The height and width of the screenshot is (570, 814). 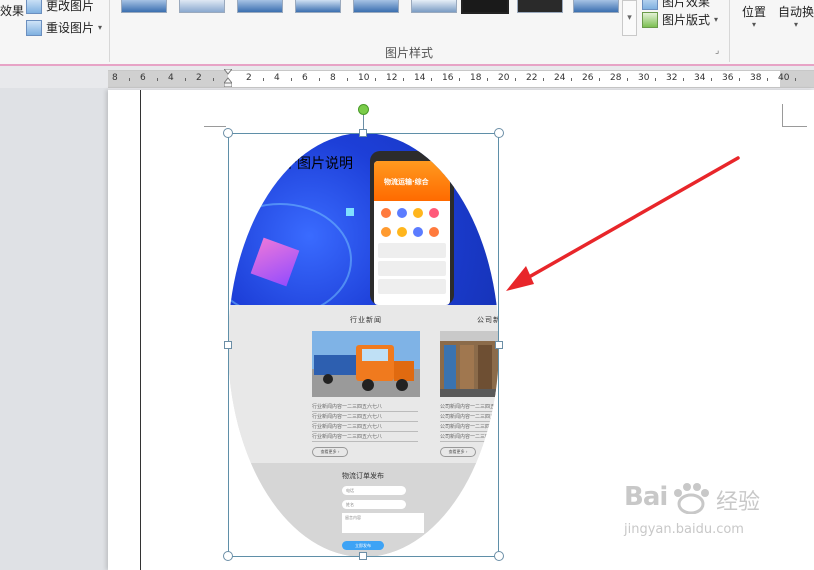 What do you see at coordinates (228, 345) in the screenshot?
I see `resize-handle-left` at bounding box center [228, 345].